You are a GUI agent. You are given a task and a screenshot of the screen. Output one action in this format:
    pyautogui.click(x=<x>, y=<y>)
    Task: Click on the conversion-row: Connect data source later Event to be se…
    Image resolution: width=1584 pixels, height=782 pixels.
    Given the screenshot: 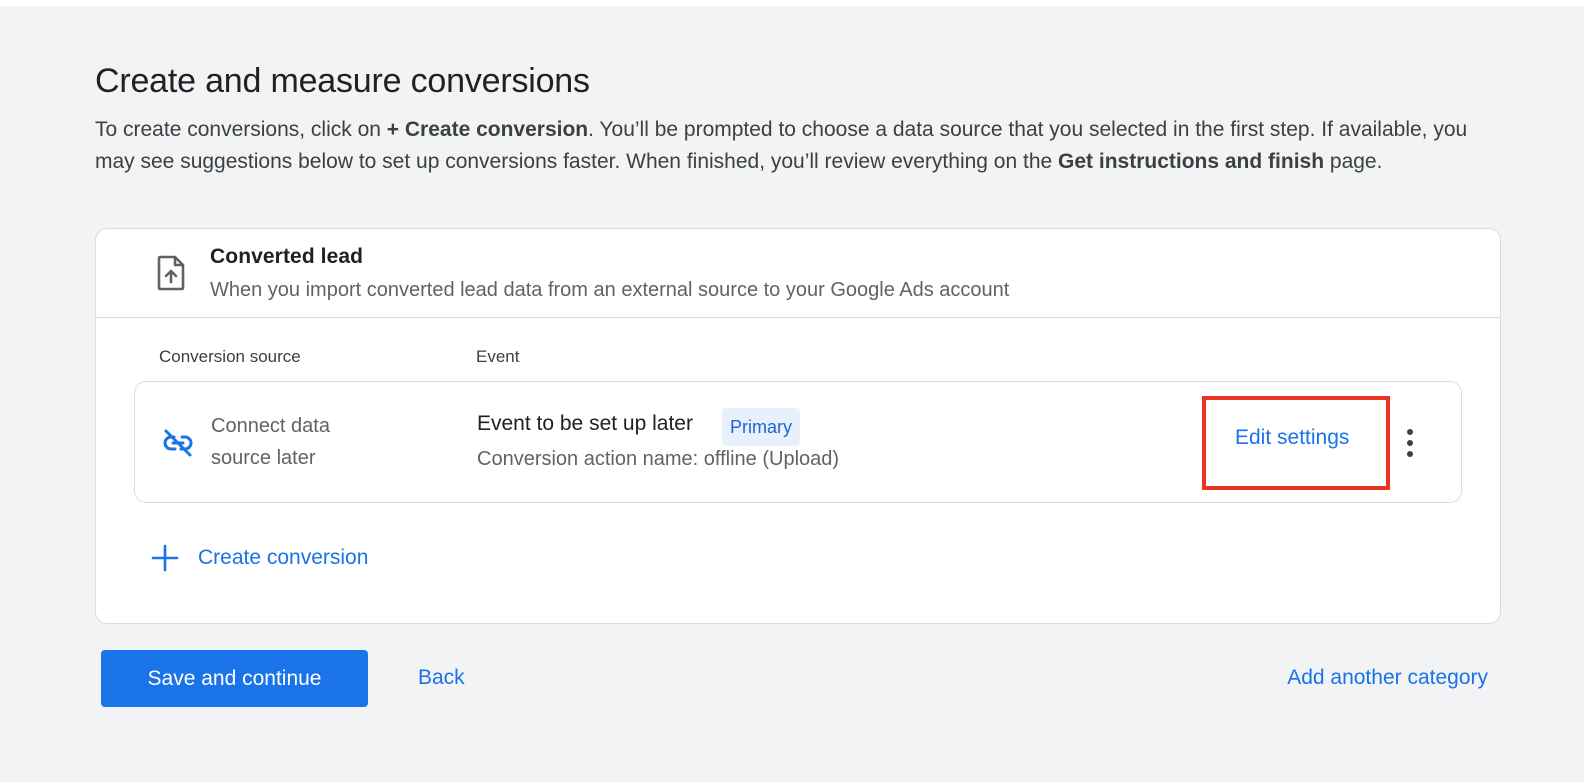 What is the action you would take?
    pyautogui.click(x=798, y=442)
    